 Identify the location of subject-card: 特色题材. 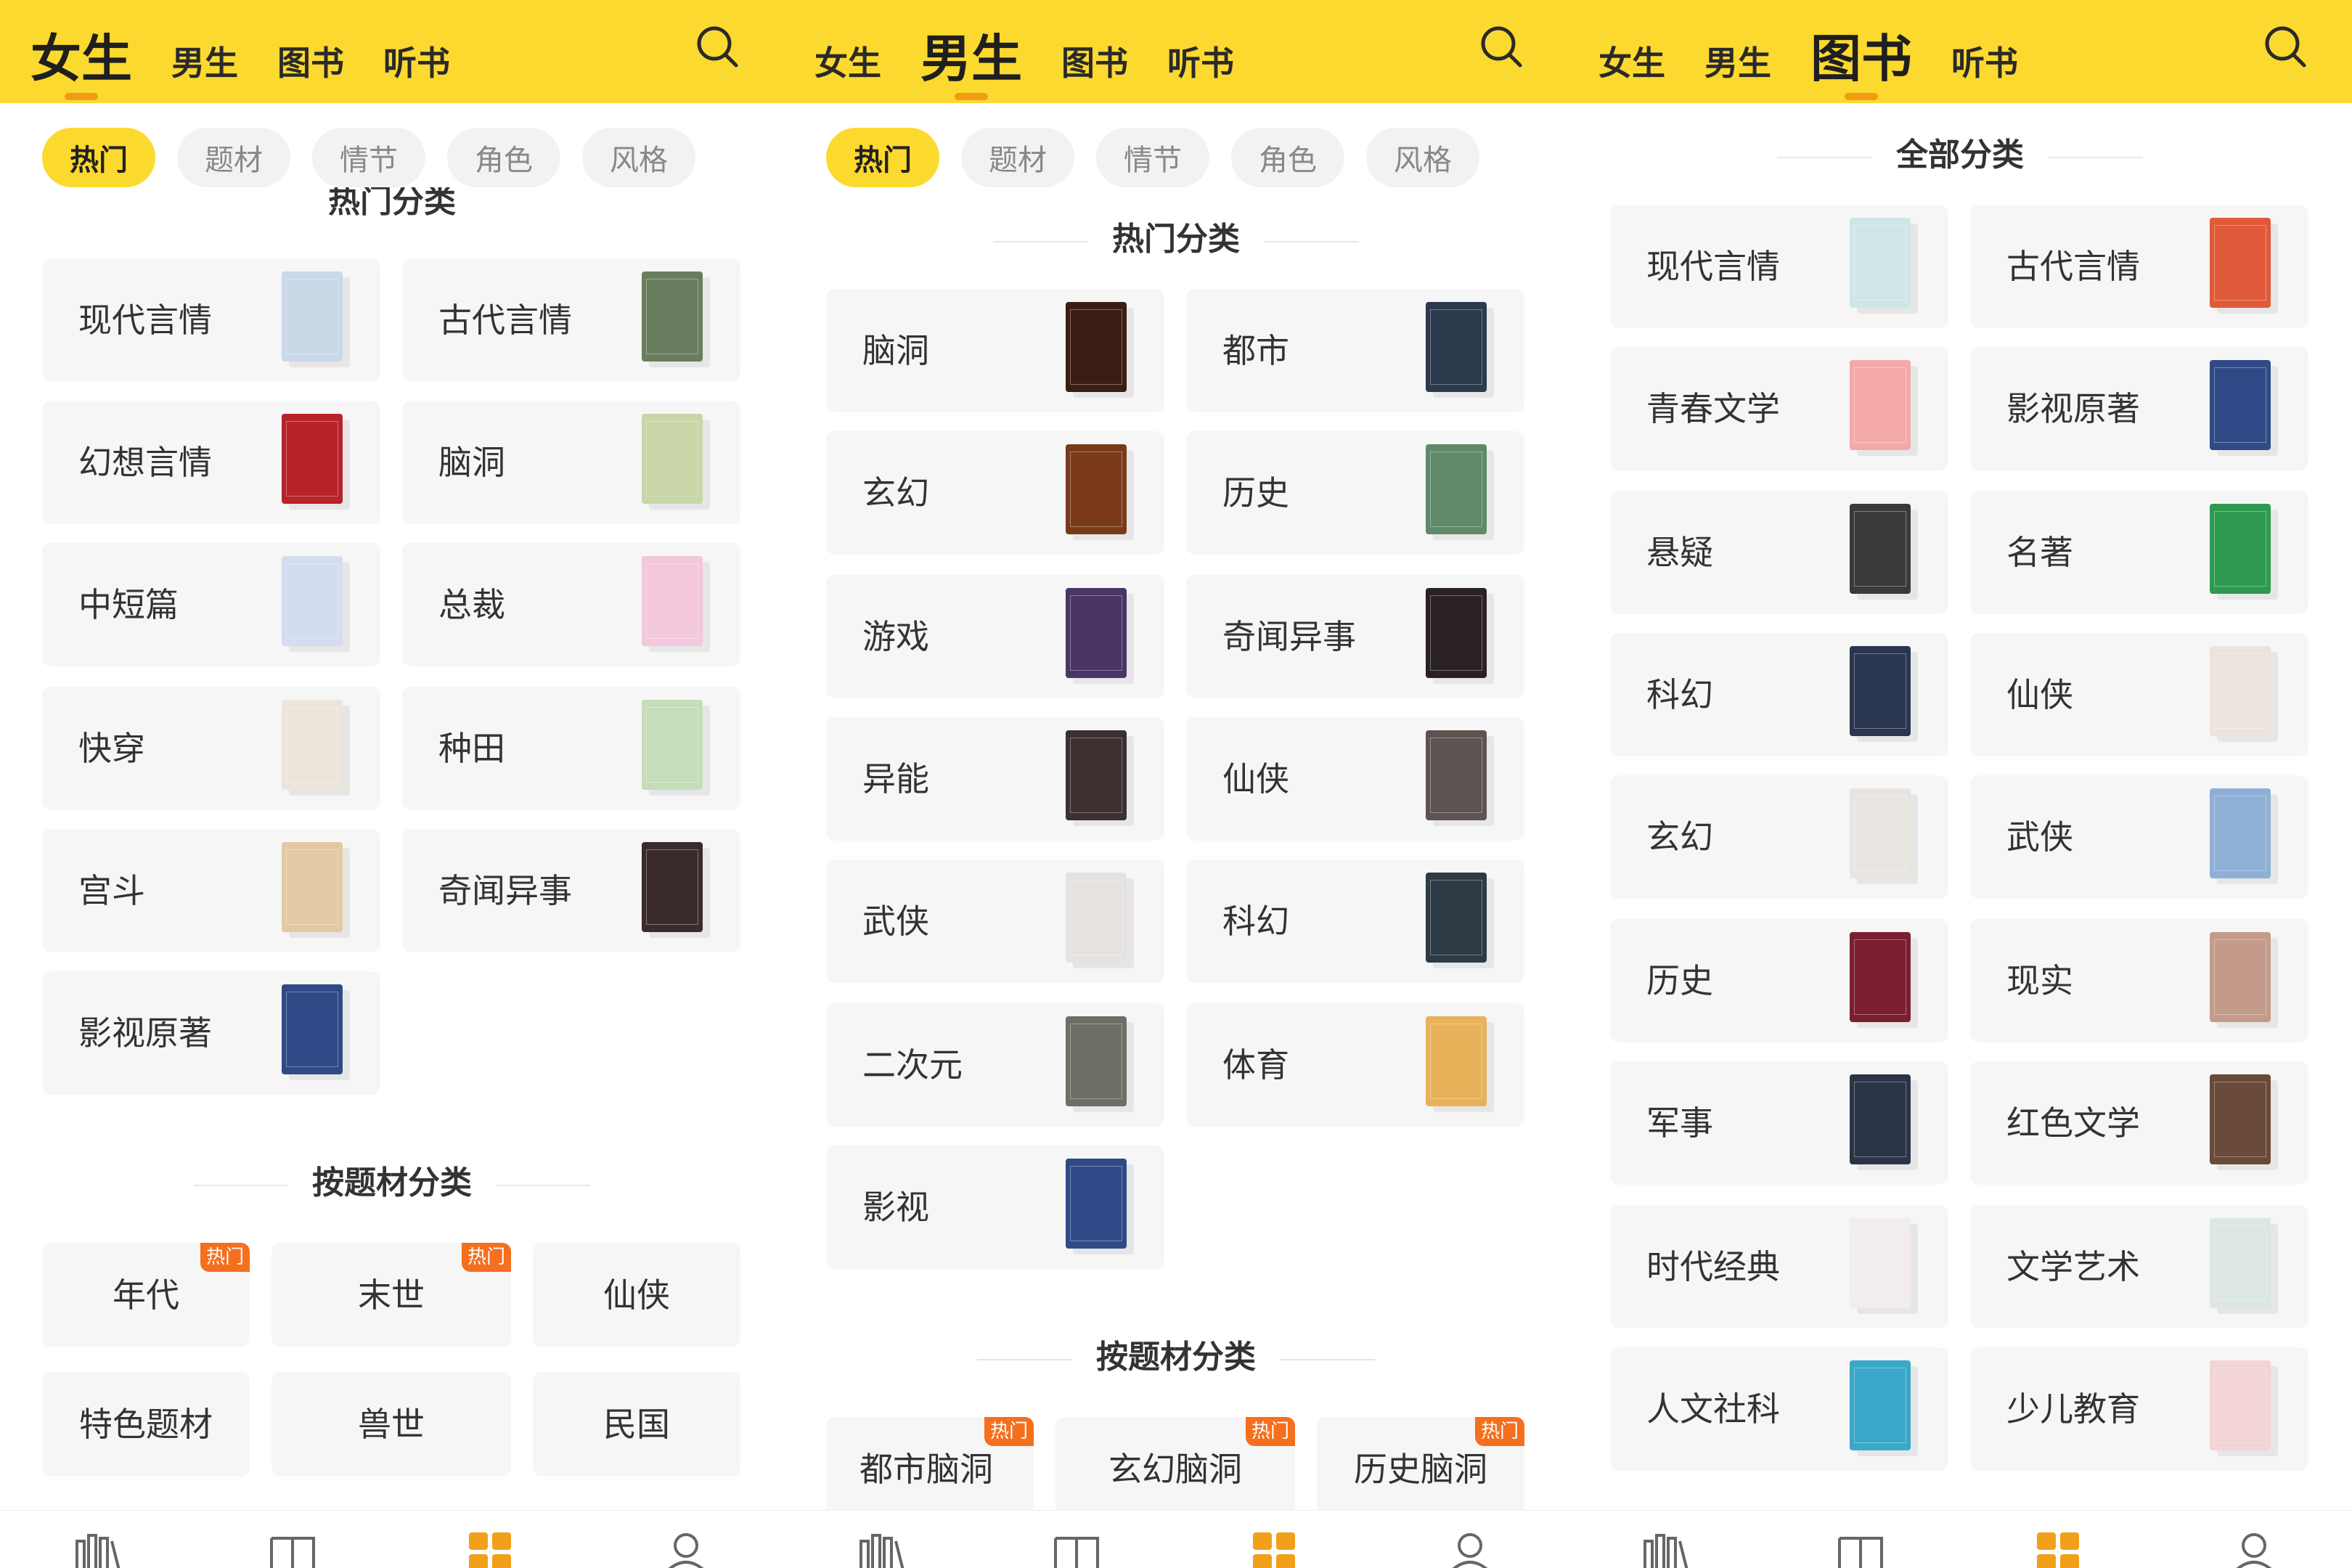
(146, 1425).